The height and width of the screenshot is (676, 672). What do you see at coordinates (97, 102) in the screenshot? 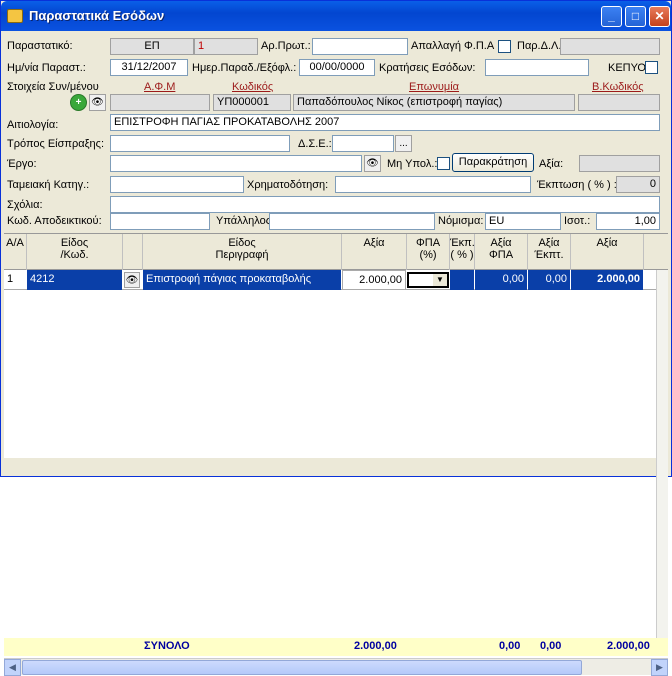
I see `view-eye-icon: 👁` at bounding box center [97, 102].